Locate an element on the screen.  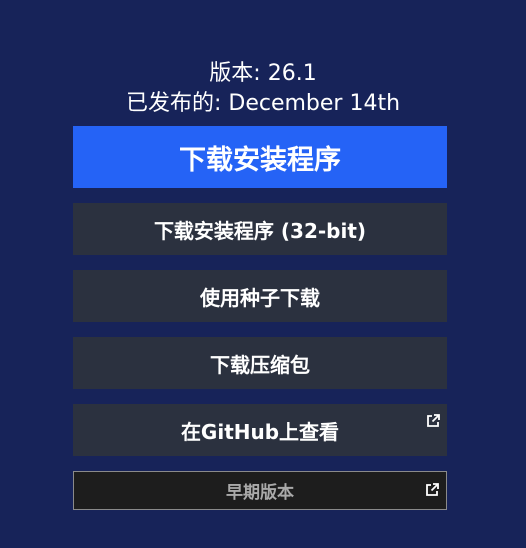
view-on-github-label: 在GitHub上查看 is located at coordinates (260, 431).